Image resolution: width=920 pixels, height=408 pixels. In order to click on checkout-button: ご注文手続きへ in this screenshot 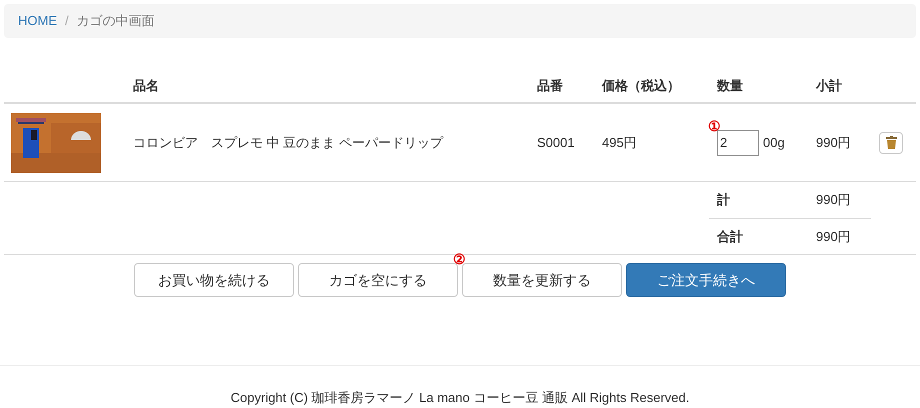, I will do `click(706, 280)`.